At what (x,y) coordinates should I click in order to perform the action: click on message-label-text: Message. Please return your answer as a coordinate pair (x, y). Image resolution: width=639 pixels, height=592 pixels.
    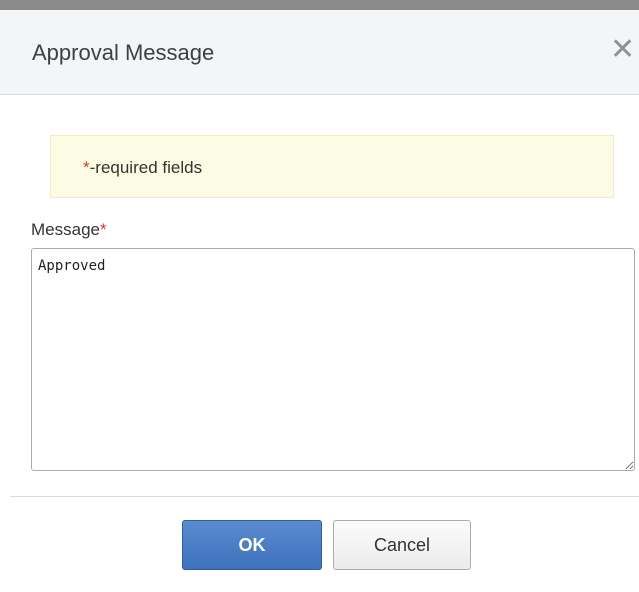
    Looking at the image, I should click on (65, 229).